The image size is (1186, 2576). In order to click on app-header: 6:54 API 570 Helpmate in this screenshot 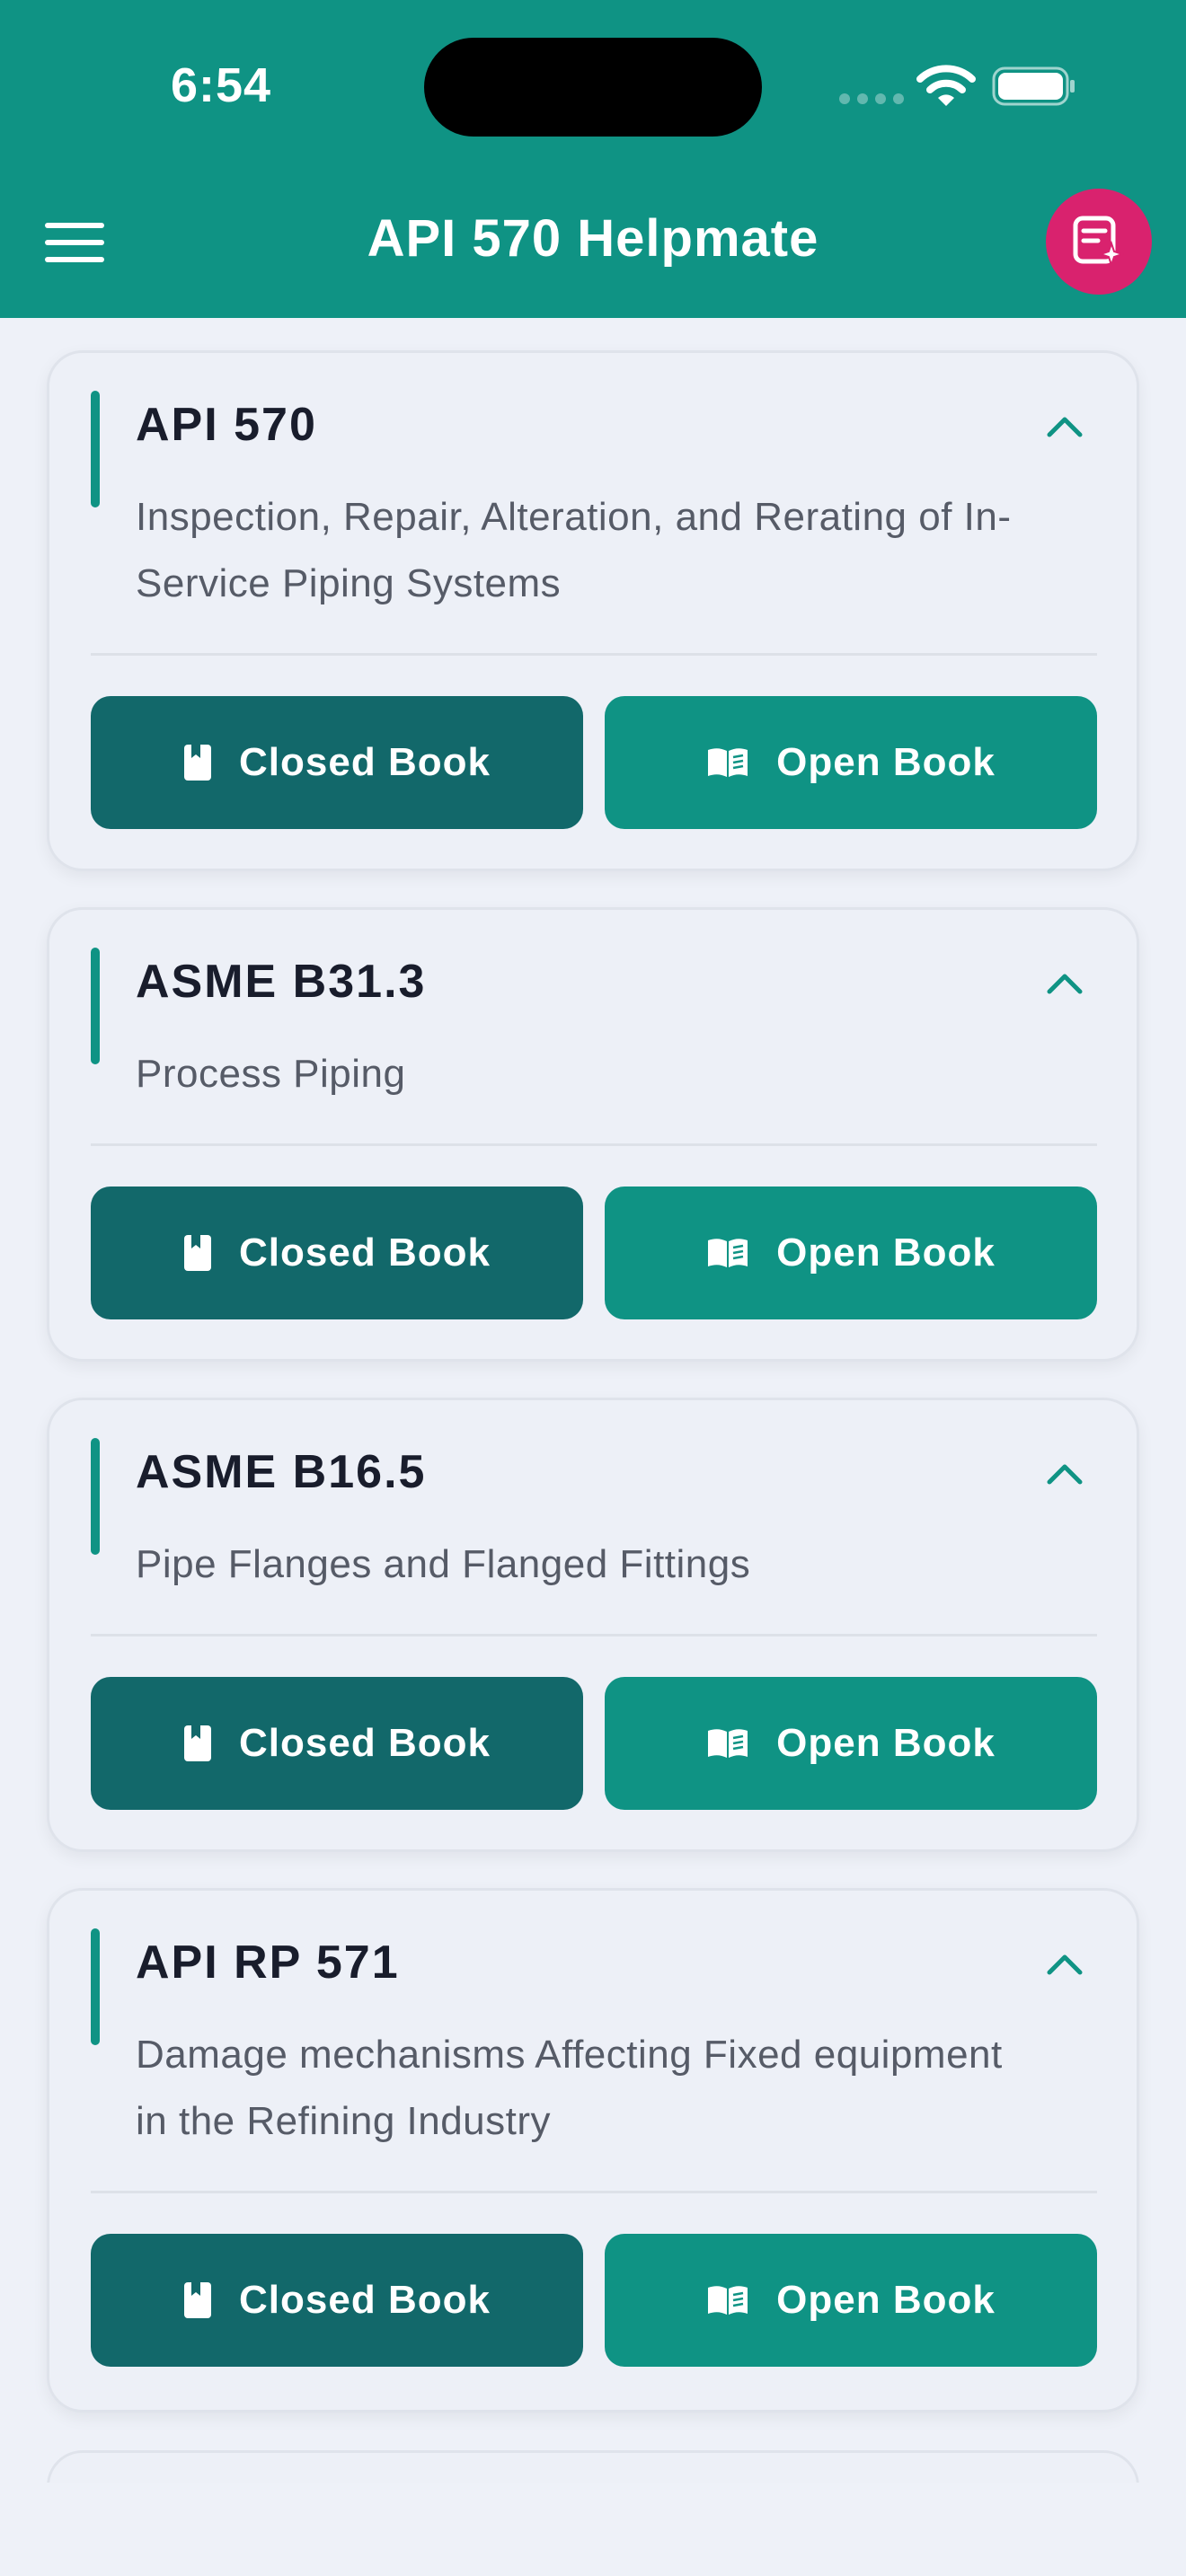, I will do `click(593, 159)`.